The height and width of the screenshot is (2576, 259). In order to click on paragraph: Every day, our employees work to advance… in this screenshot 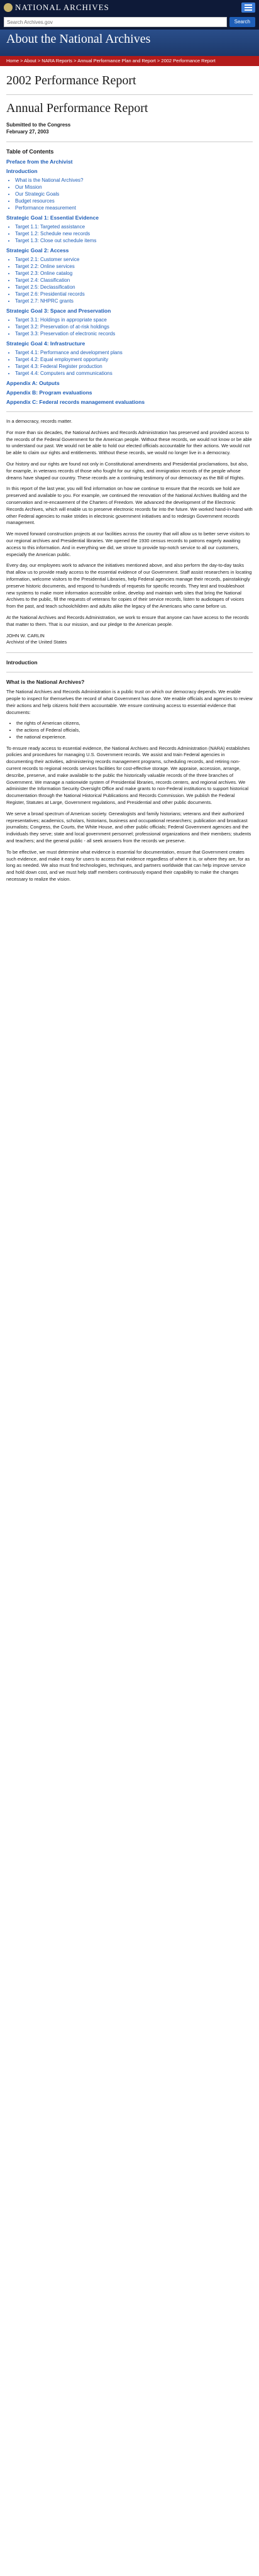, I will do `click(129, 586)`.